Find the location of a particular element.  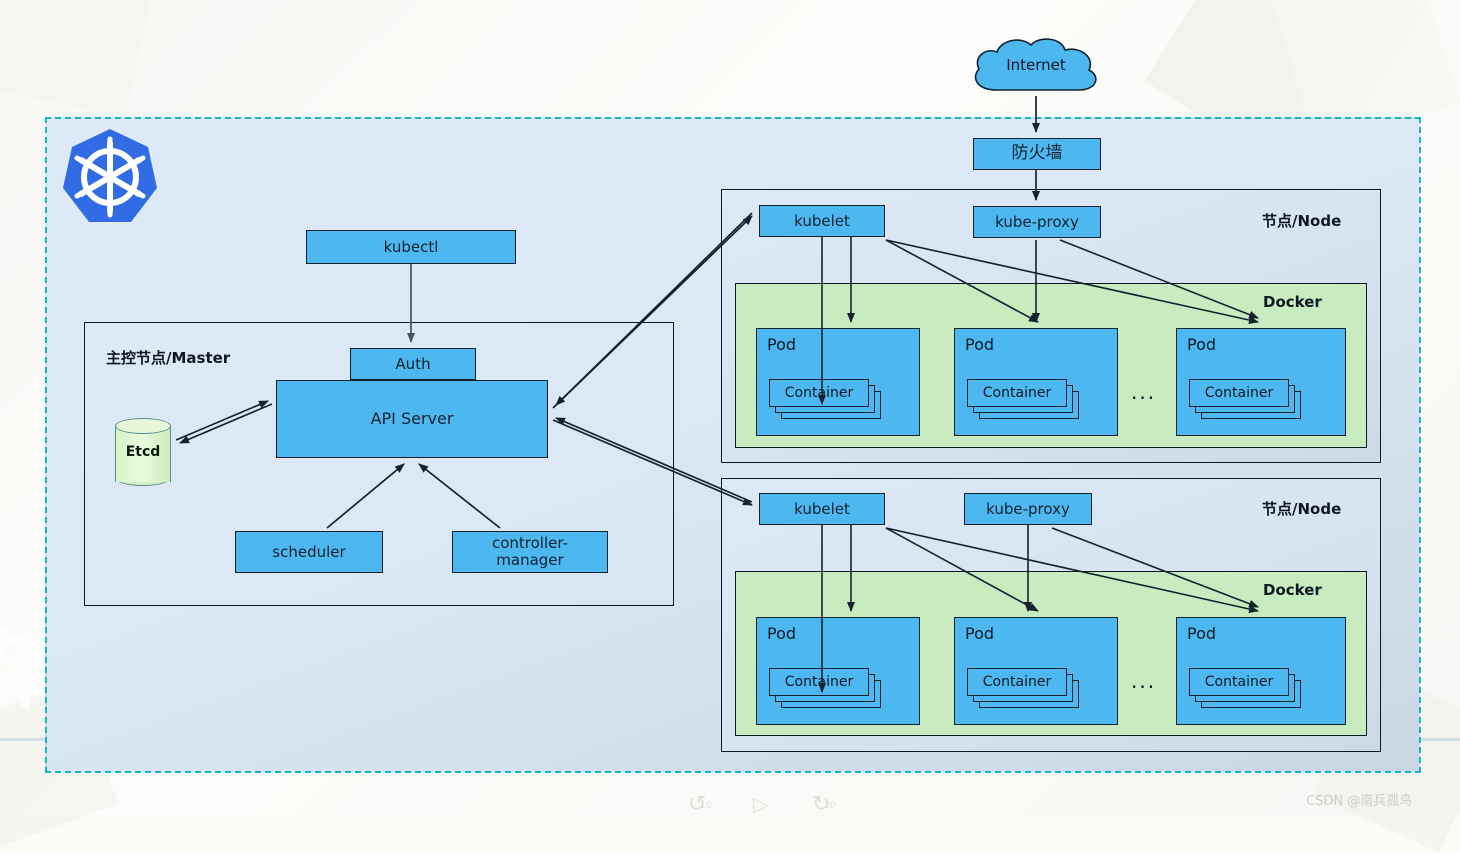

docker-label-2: Docker is located at coordinates (1292, 590).